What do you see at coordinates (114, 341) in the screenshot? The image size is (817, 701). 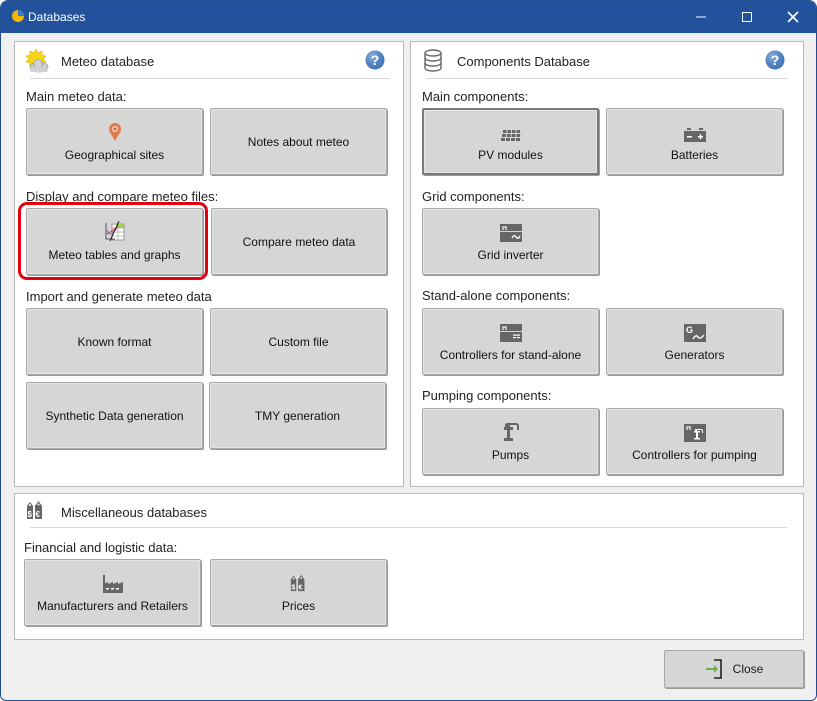 I see `known-format-button: Known format` at bounding box center [114, 341].